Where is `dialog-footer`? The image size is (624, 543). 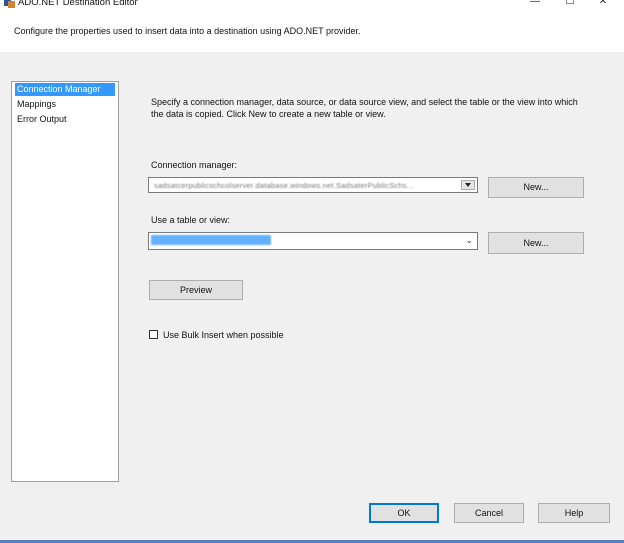
dialog-footer is located at coordinates (312, 518).